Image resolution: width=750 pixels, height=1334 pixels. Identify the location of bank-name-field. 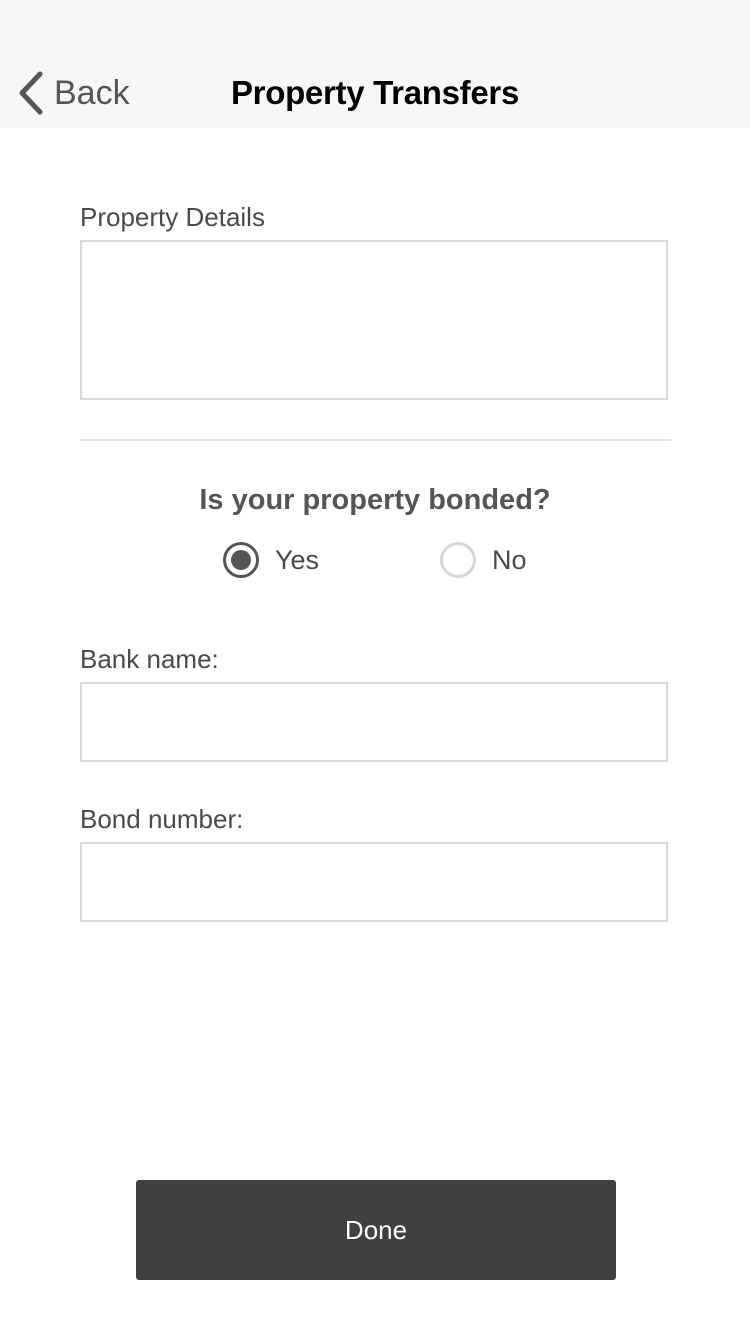
(374, 722).